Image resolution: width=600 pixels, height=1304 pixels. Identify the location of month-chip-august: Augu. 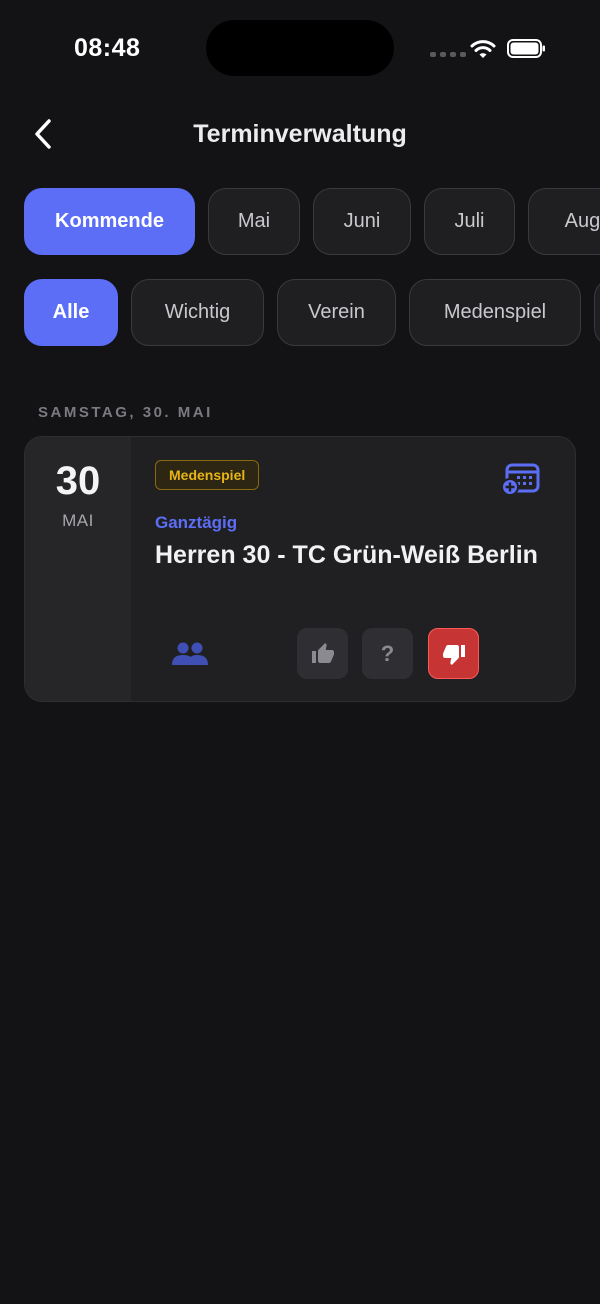
(564, 221).